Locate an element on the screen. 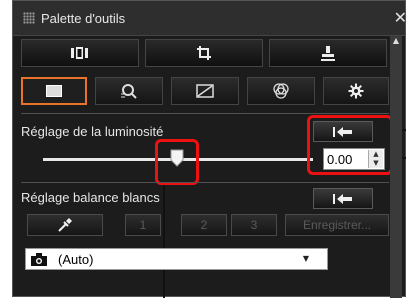  detail-icon is located at coordinates (281, 91).